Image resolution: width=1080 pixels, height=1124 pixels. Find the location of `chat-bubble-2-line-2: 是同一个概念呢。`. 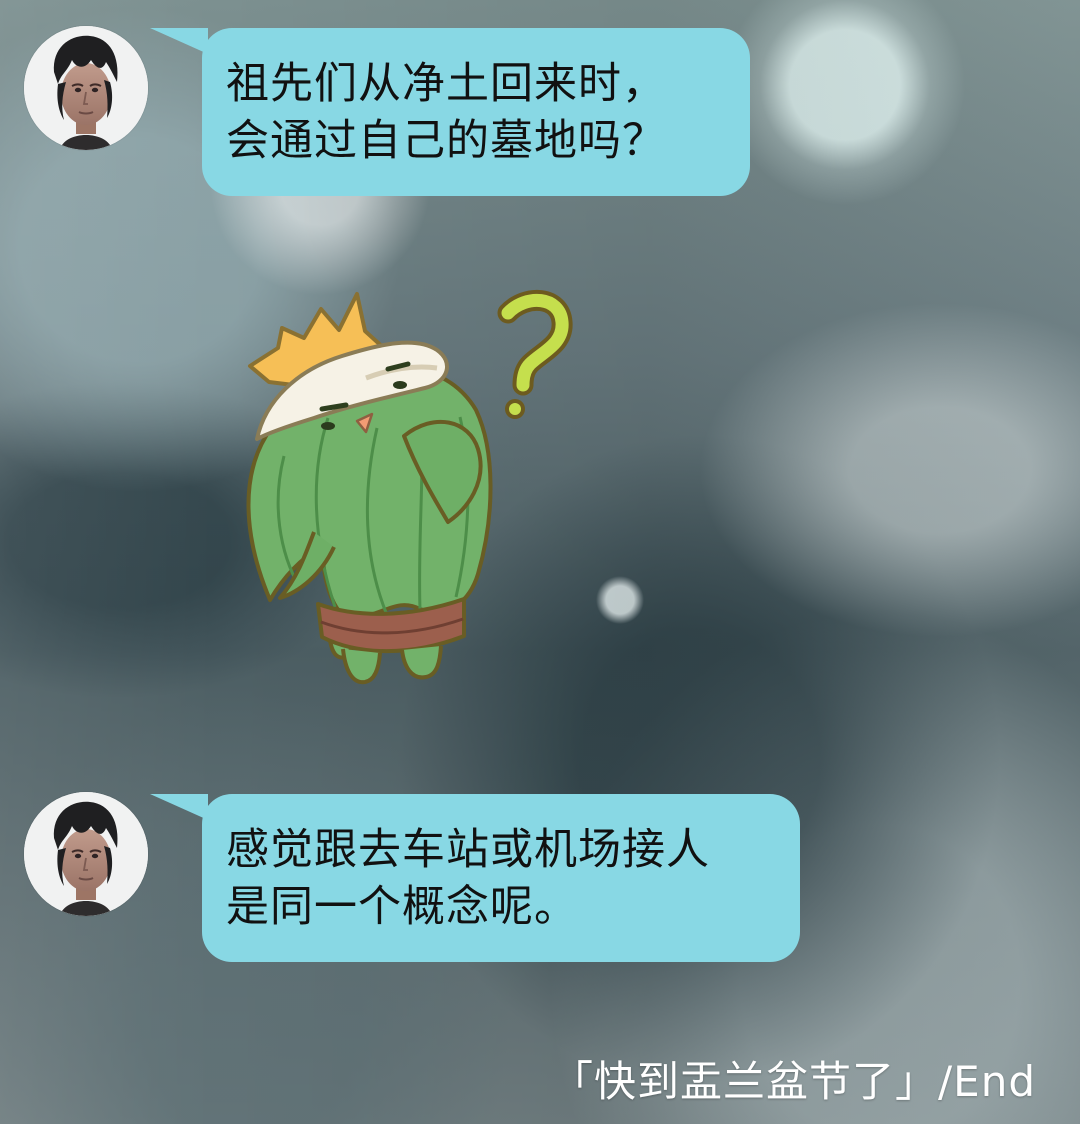

chat-bubble-2-line-2: 是同一个概念呢。 is located at coordinates (402, 907).